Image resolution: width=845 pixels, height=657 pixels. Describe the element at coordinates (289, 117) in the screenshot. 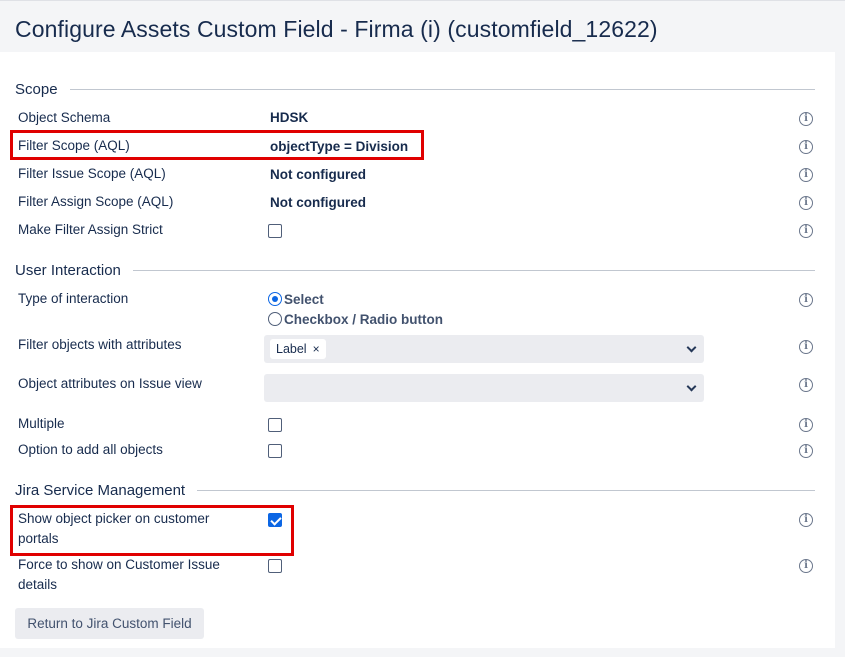

I see `object-schema-value: HDSK` at that location.